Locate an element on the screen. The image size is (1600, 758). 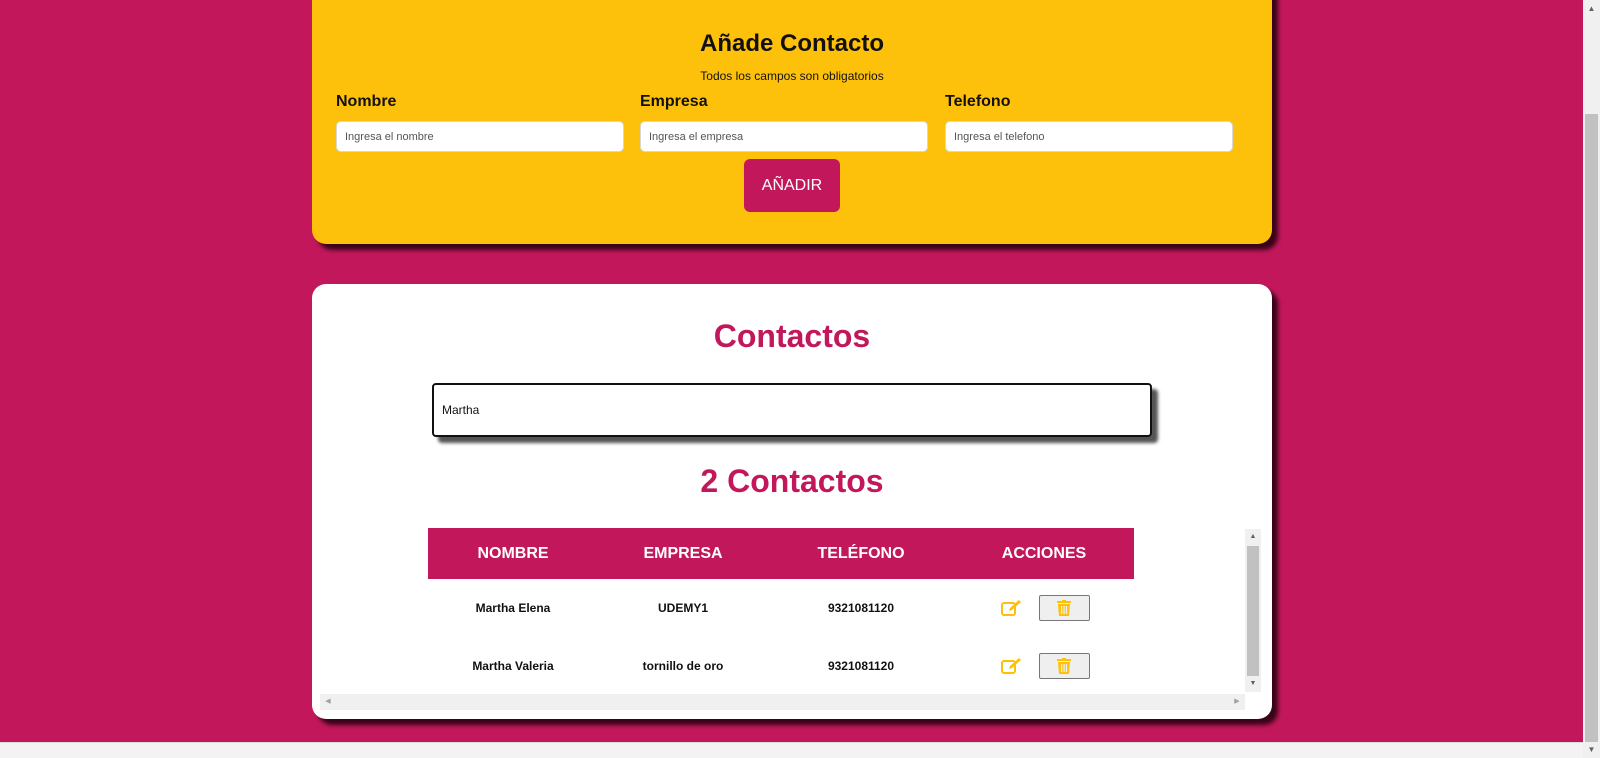
cell-nombre: Martha Valeria is located at coordinates (513, 666).